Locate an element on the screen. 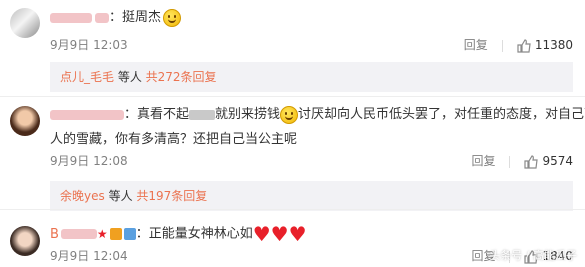  like-count: 11380 is located at coordinates (553, 45).